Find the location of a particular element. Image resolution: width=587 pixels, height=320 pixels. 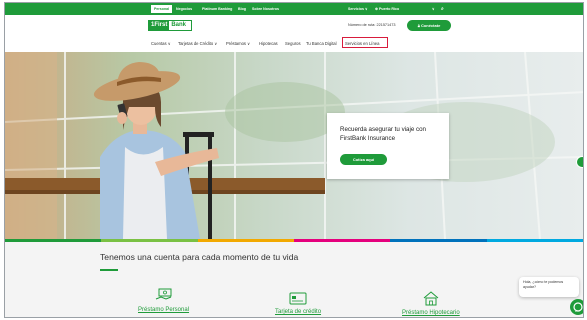

segment-sobre-nosotros: Sobre Nosotros is located at coordinates (265, 9).